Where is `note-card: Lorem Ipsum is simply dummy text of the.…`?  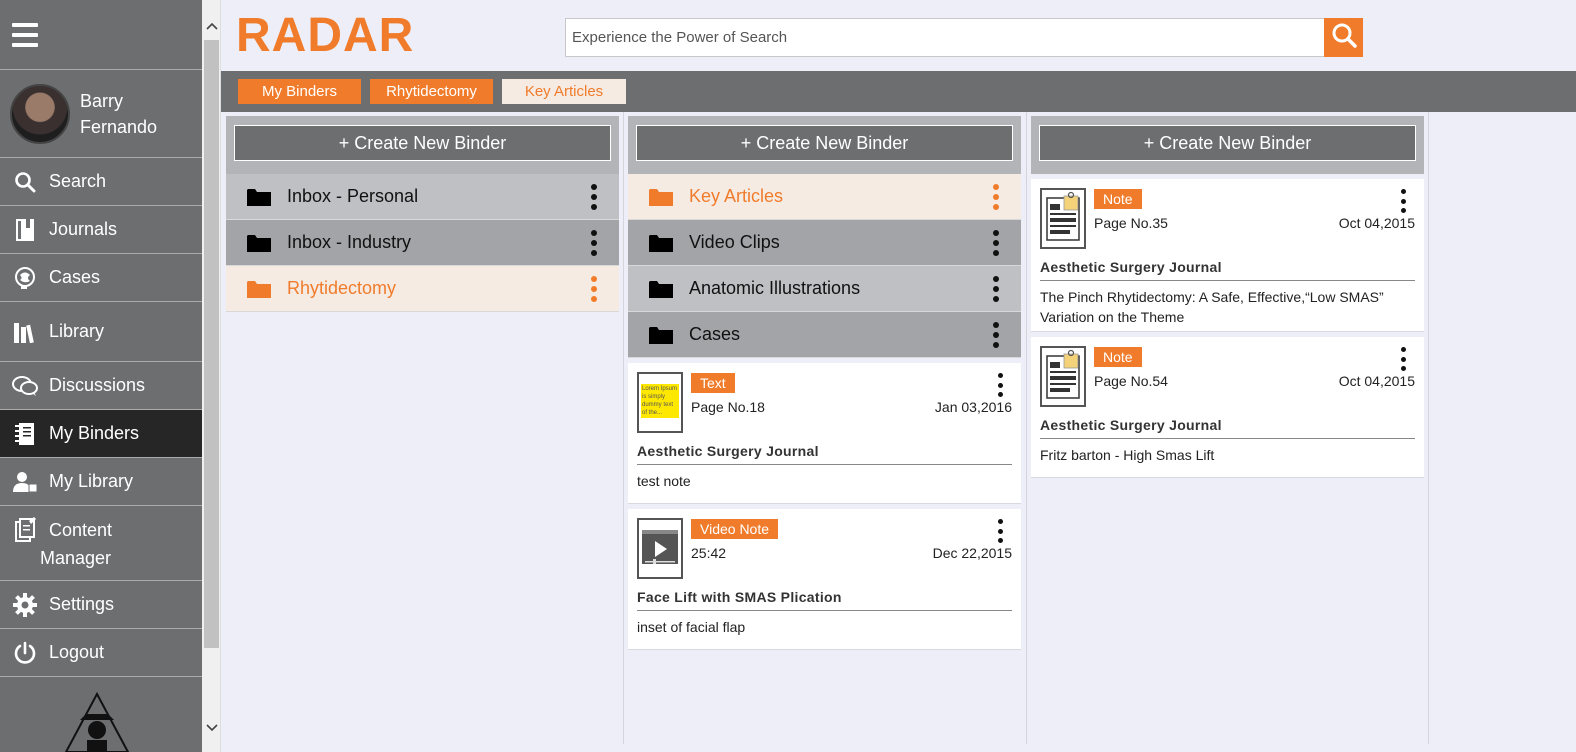 note-card: Lorem Ipsum is simply dummy text of the.… is located at coordinates (824, 433).